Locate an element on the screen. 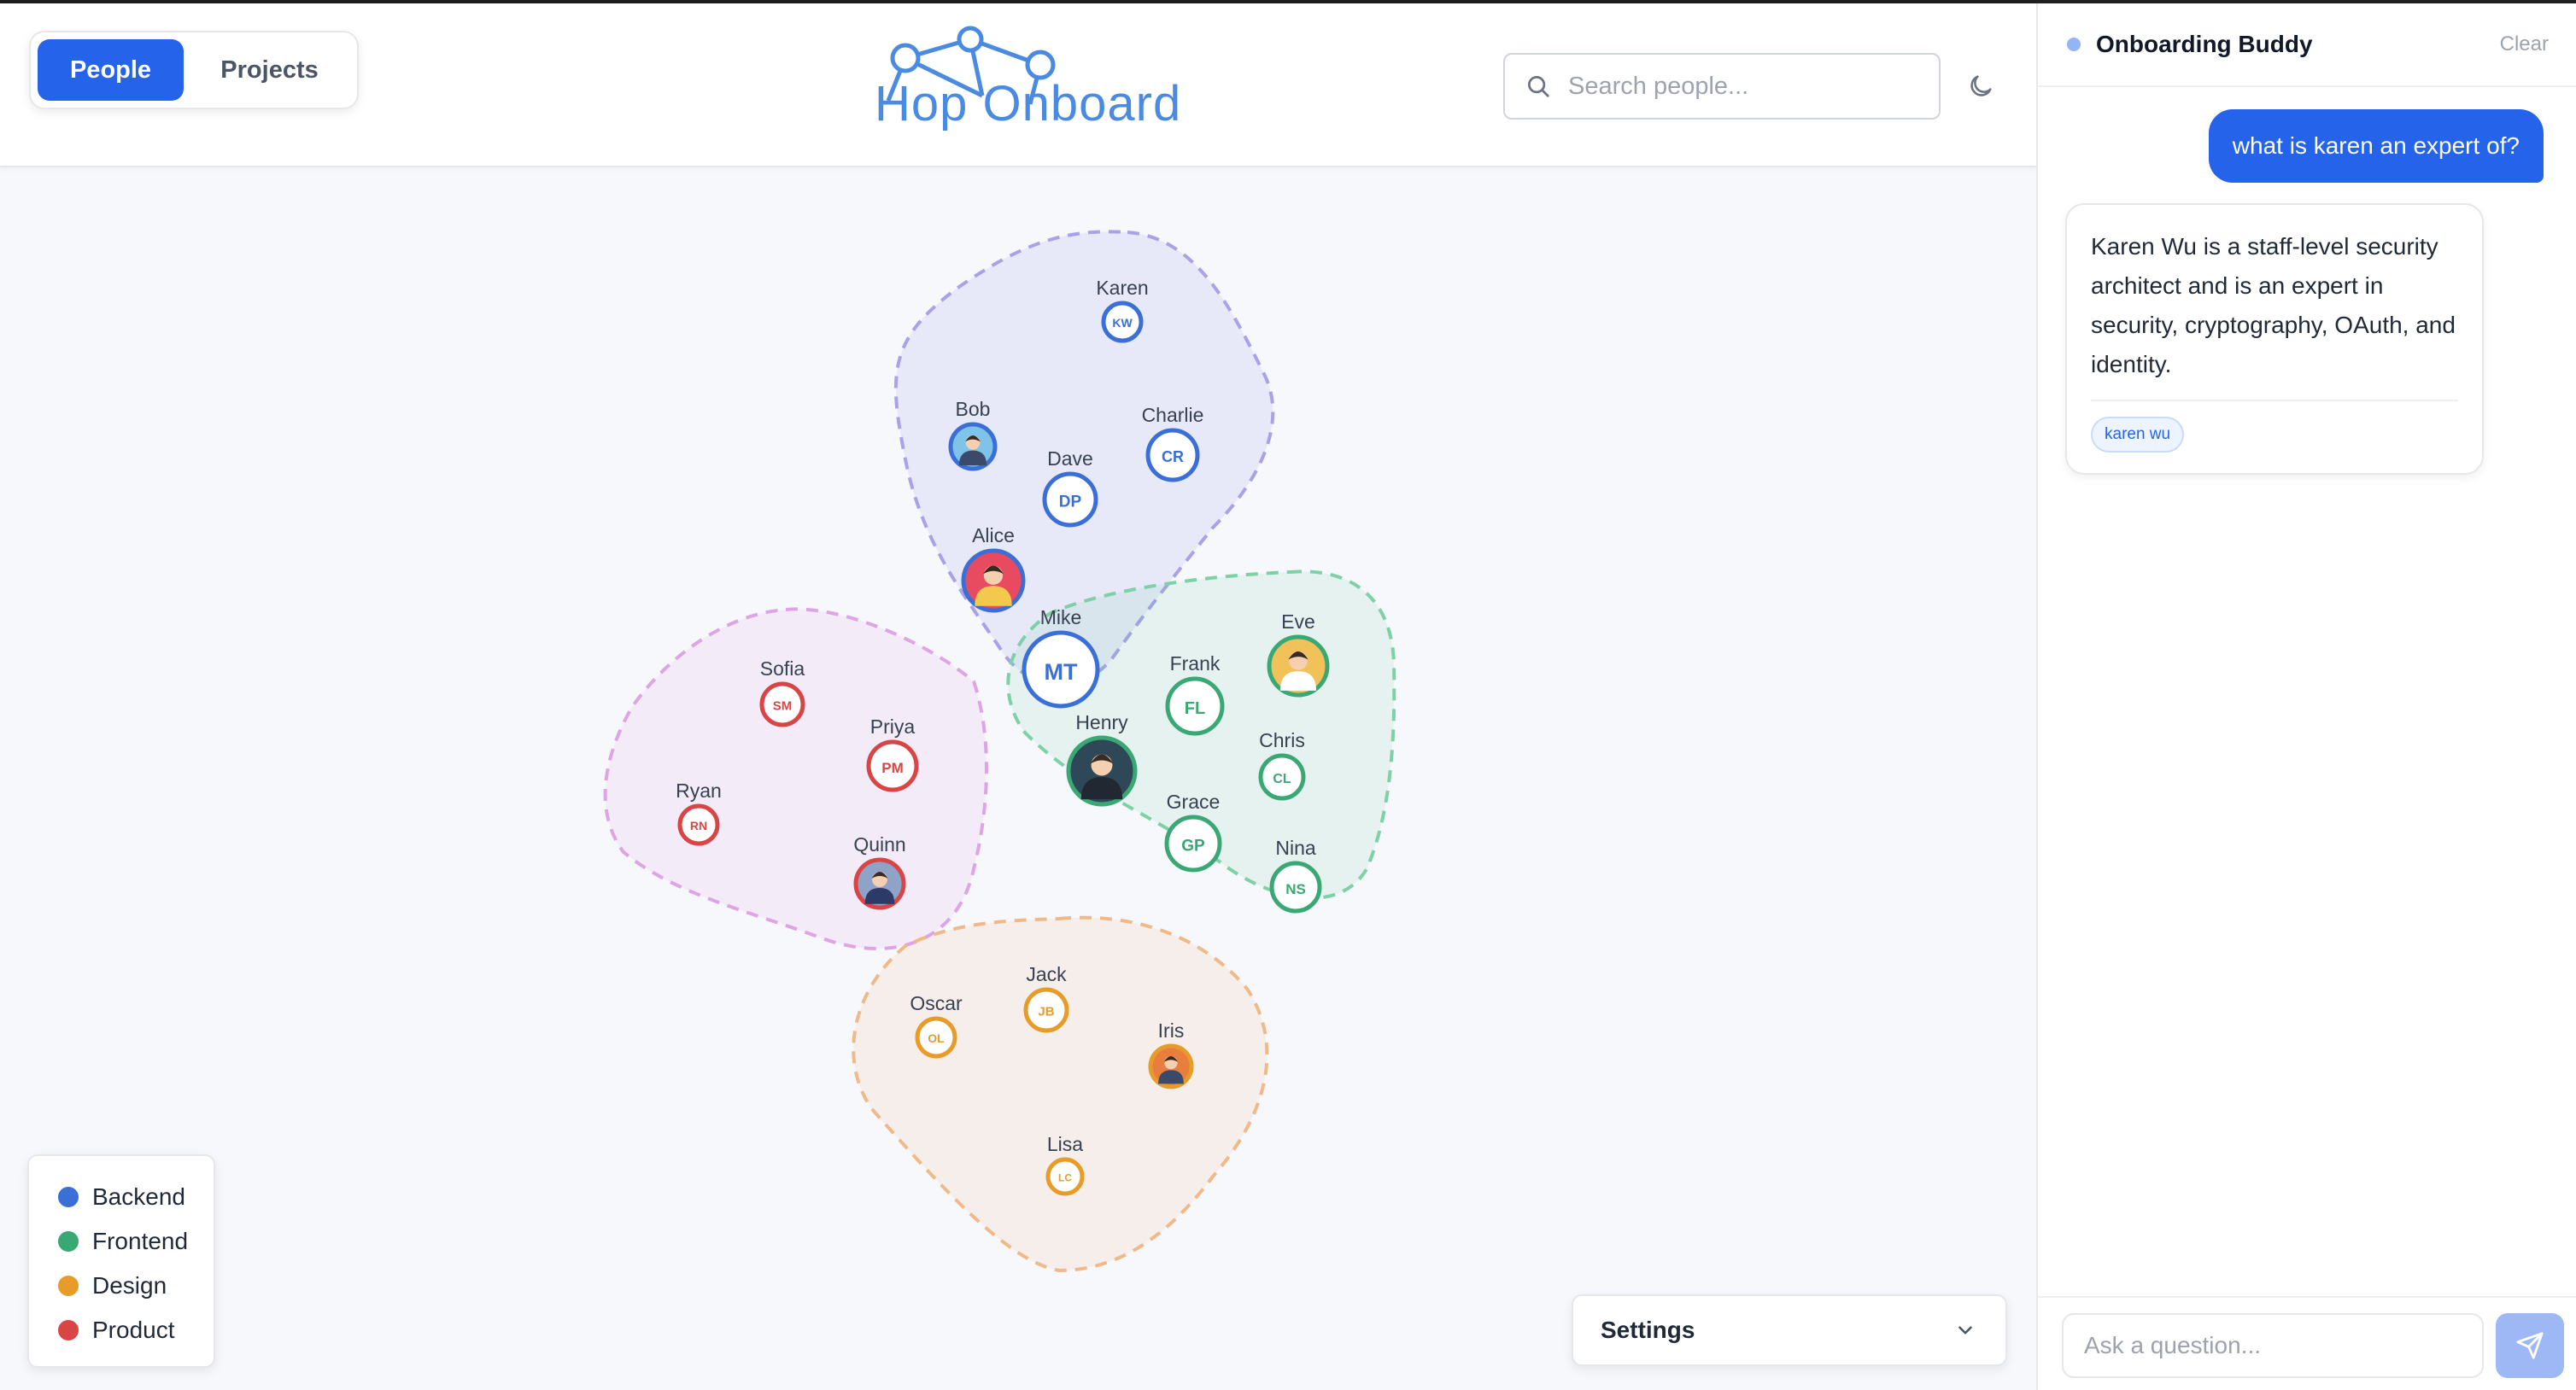 This screenshot has height=1390, width=2576. person-name-label: Nina is located at coordinates (1295, 848).